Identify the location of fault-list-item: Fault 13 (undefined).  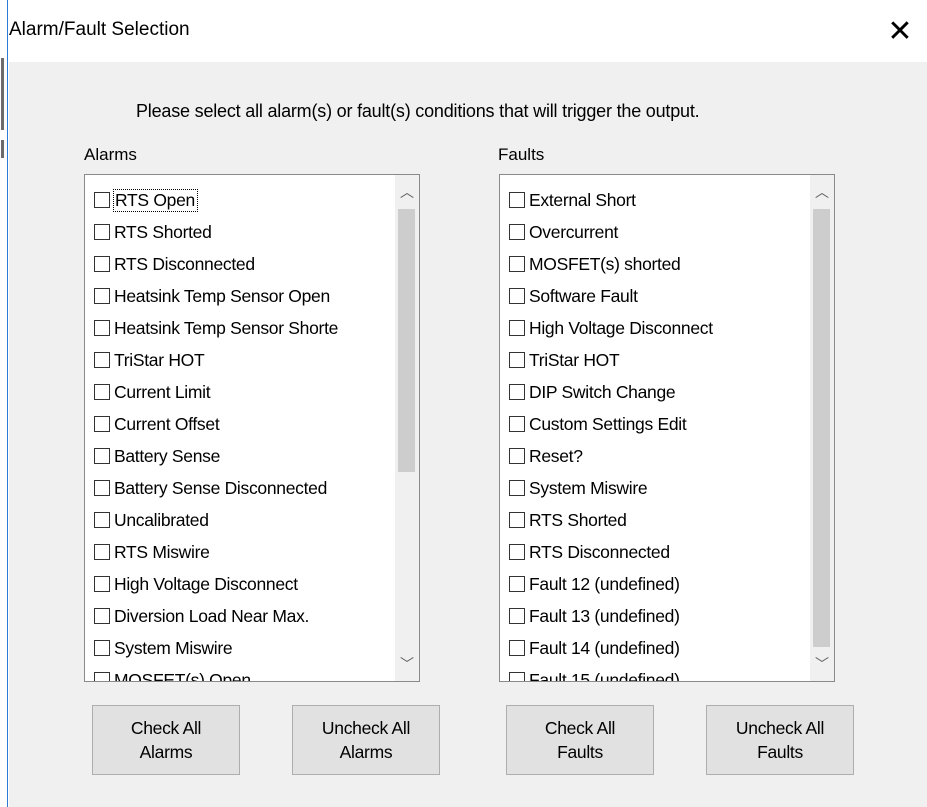
(655, 616).